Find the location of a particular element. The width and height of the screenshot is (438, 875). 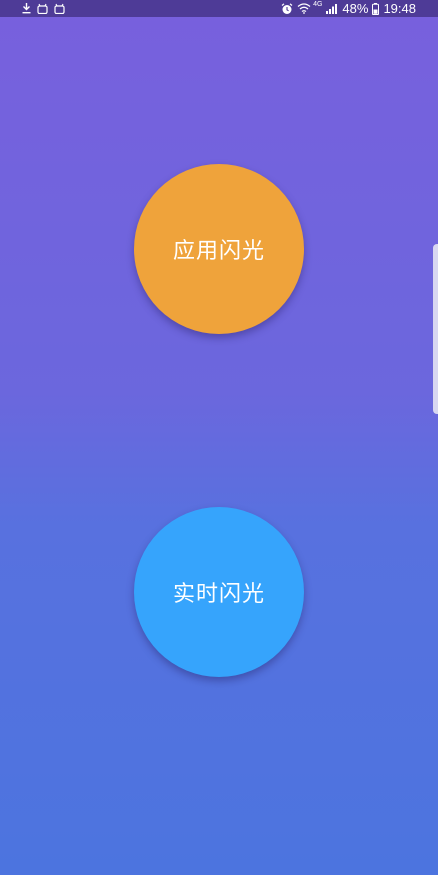

network-type-label: 4G is located at coordinates (318, 4).